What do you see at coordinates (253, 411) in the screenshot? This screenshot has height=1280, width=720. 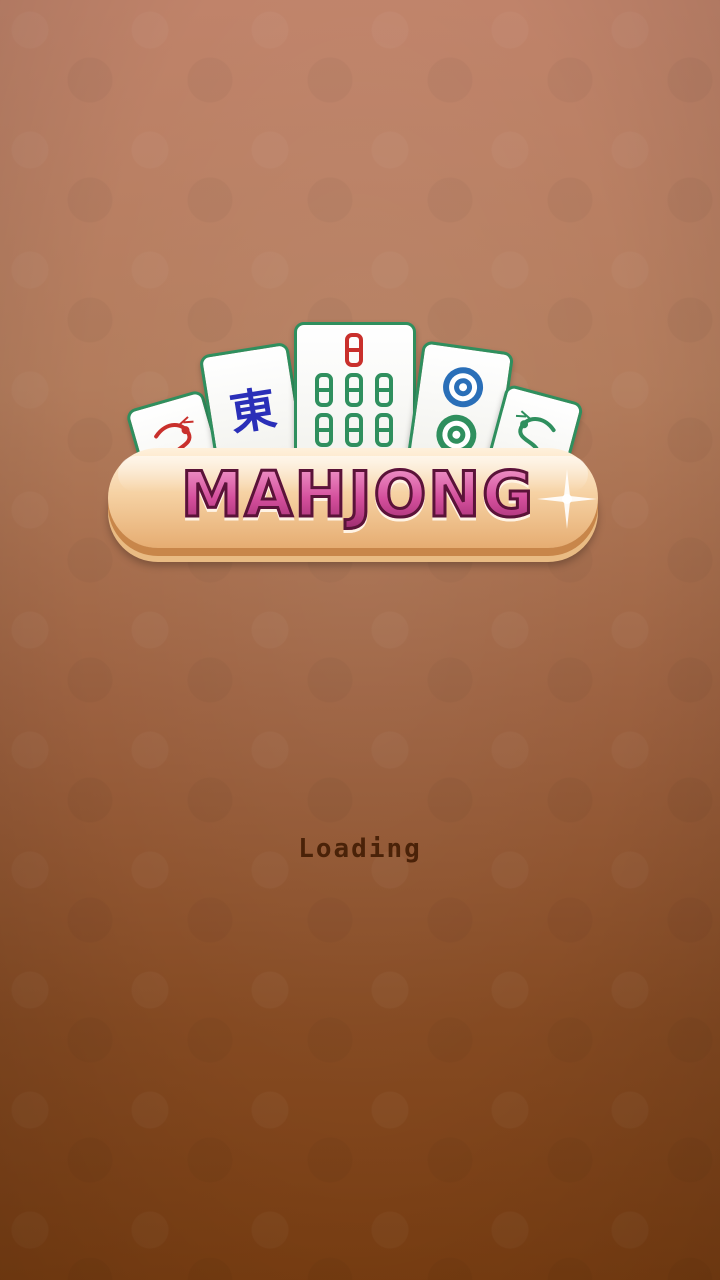 I see `east-wind-glyph: 東` at bounding box center [253, 411].